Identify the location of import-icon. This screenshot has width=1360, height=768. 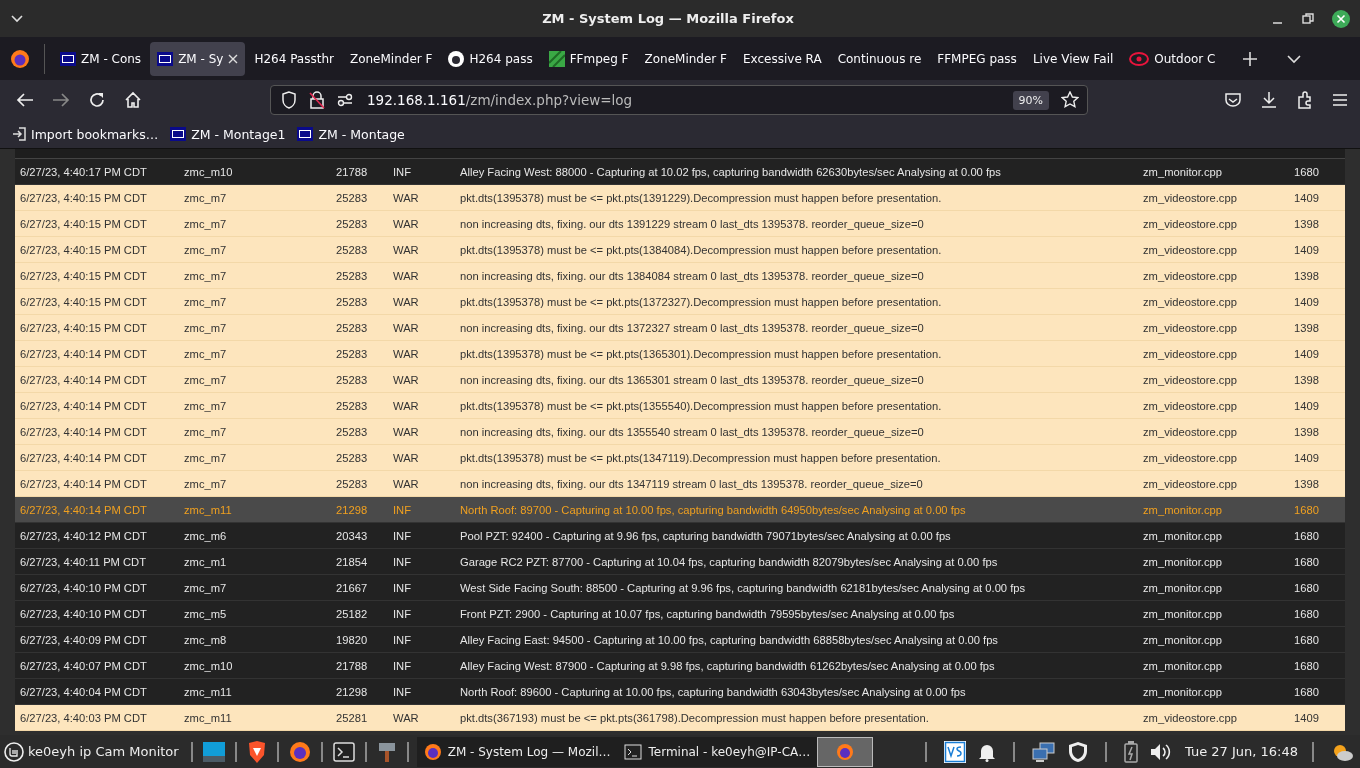
(19, 134).